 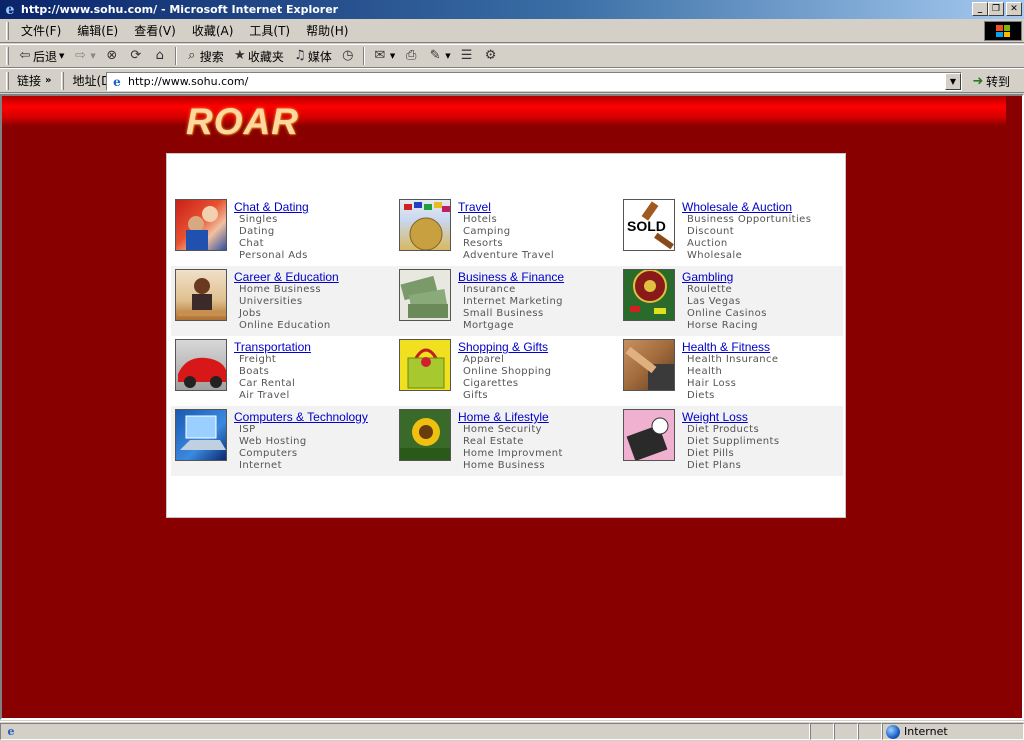 I want to click on category-link: Health & Fitness, so click(x=726, y=347).